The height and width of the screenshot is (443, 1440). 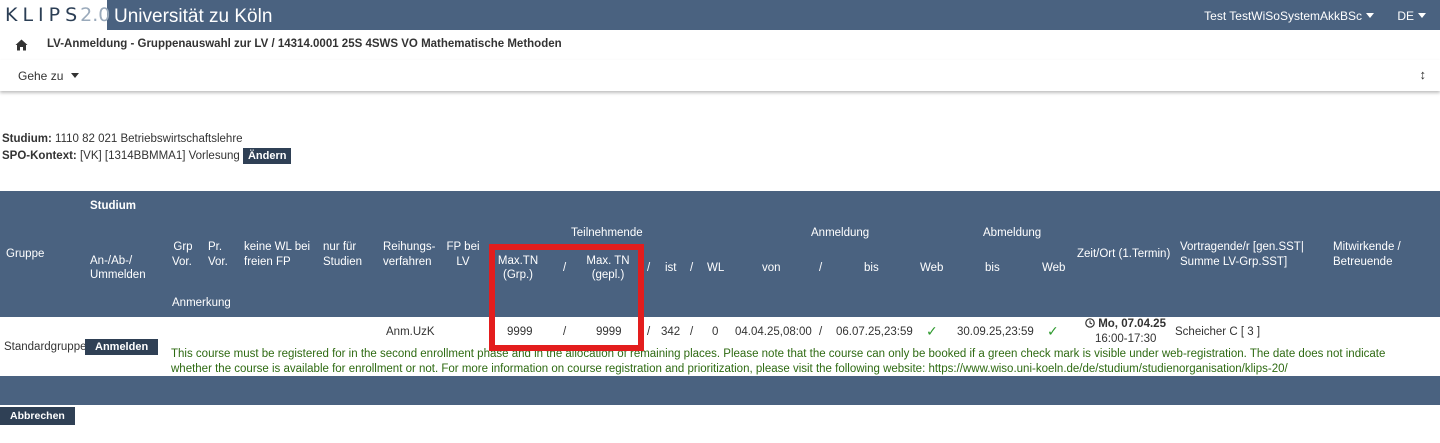 What do you see at coordinates (716, 268) in the screenshot?
I see `col-wl: WL` at bounding box center [716, 268].